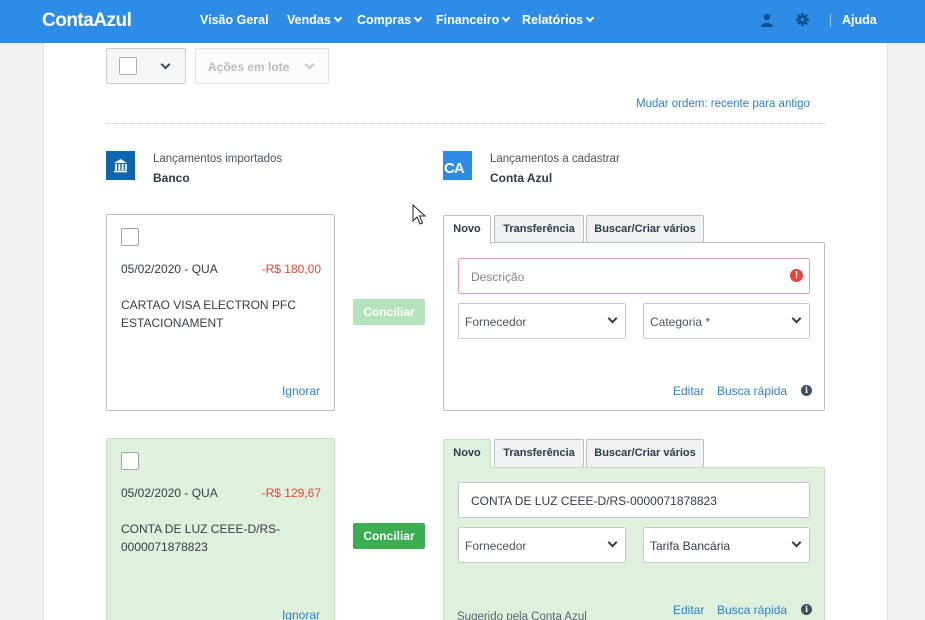  I want to click on user-icon, so click(767, 20).